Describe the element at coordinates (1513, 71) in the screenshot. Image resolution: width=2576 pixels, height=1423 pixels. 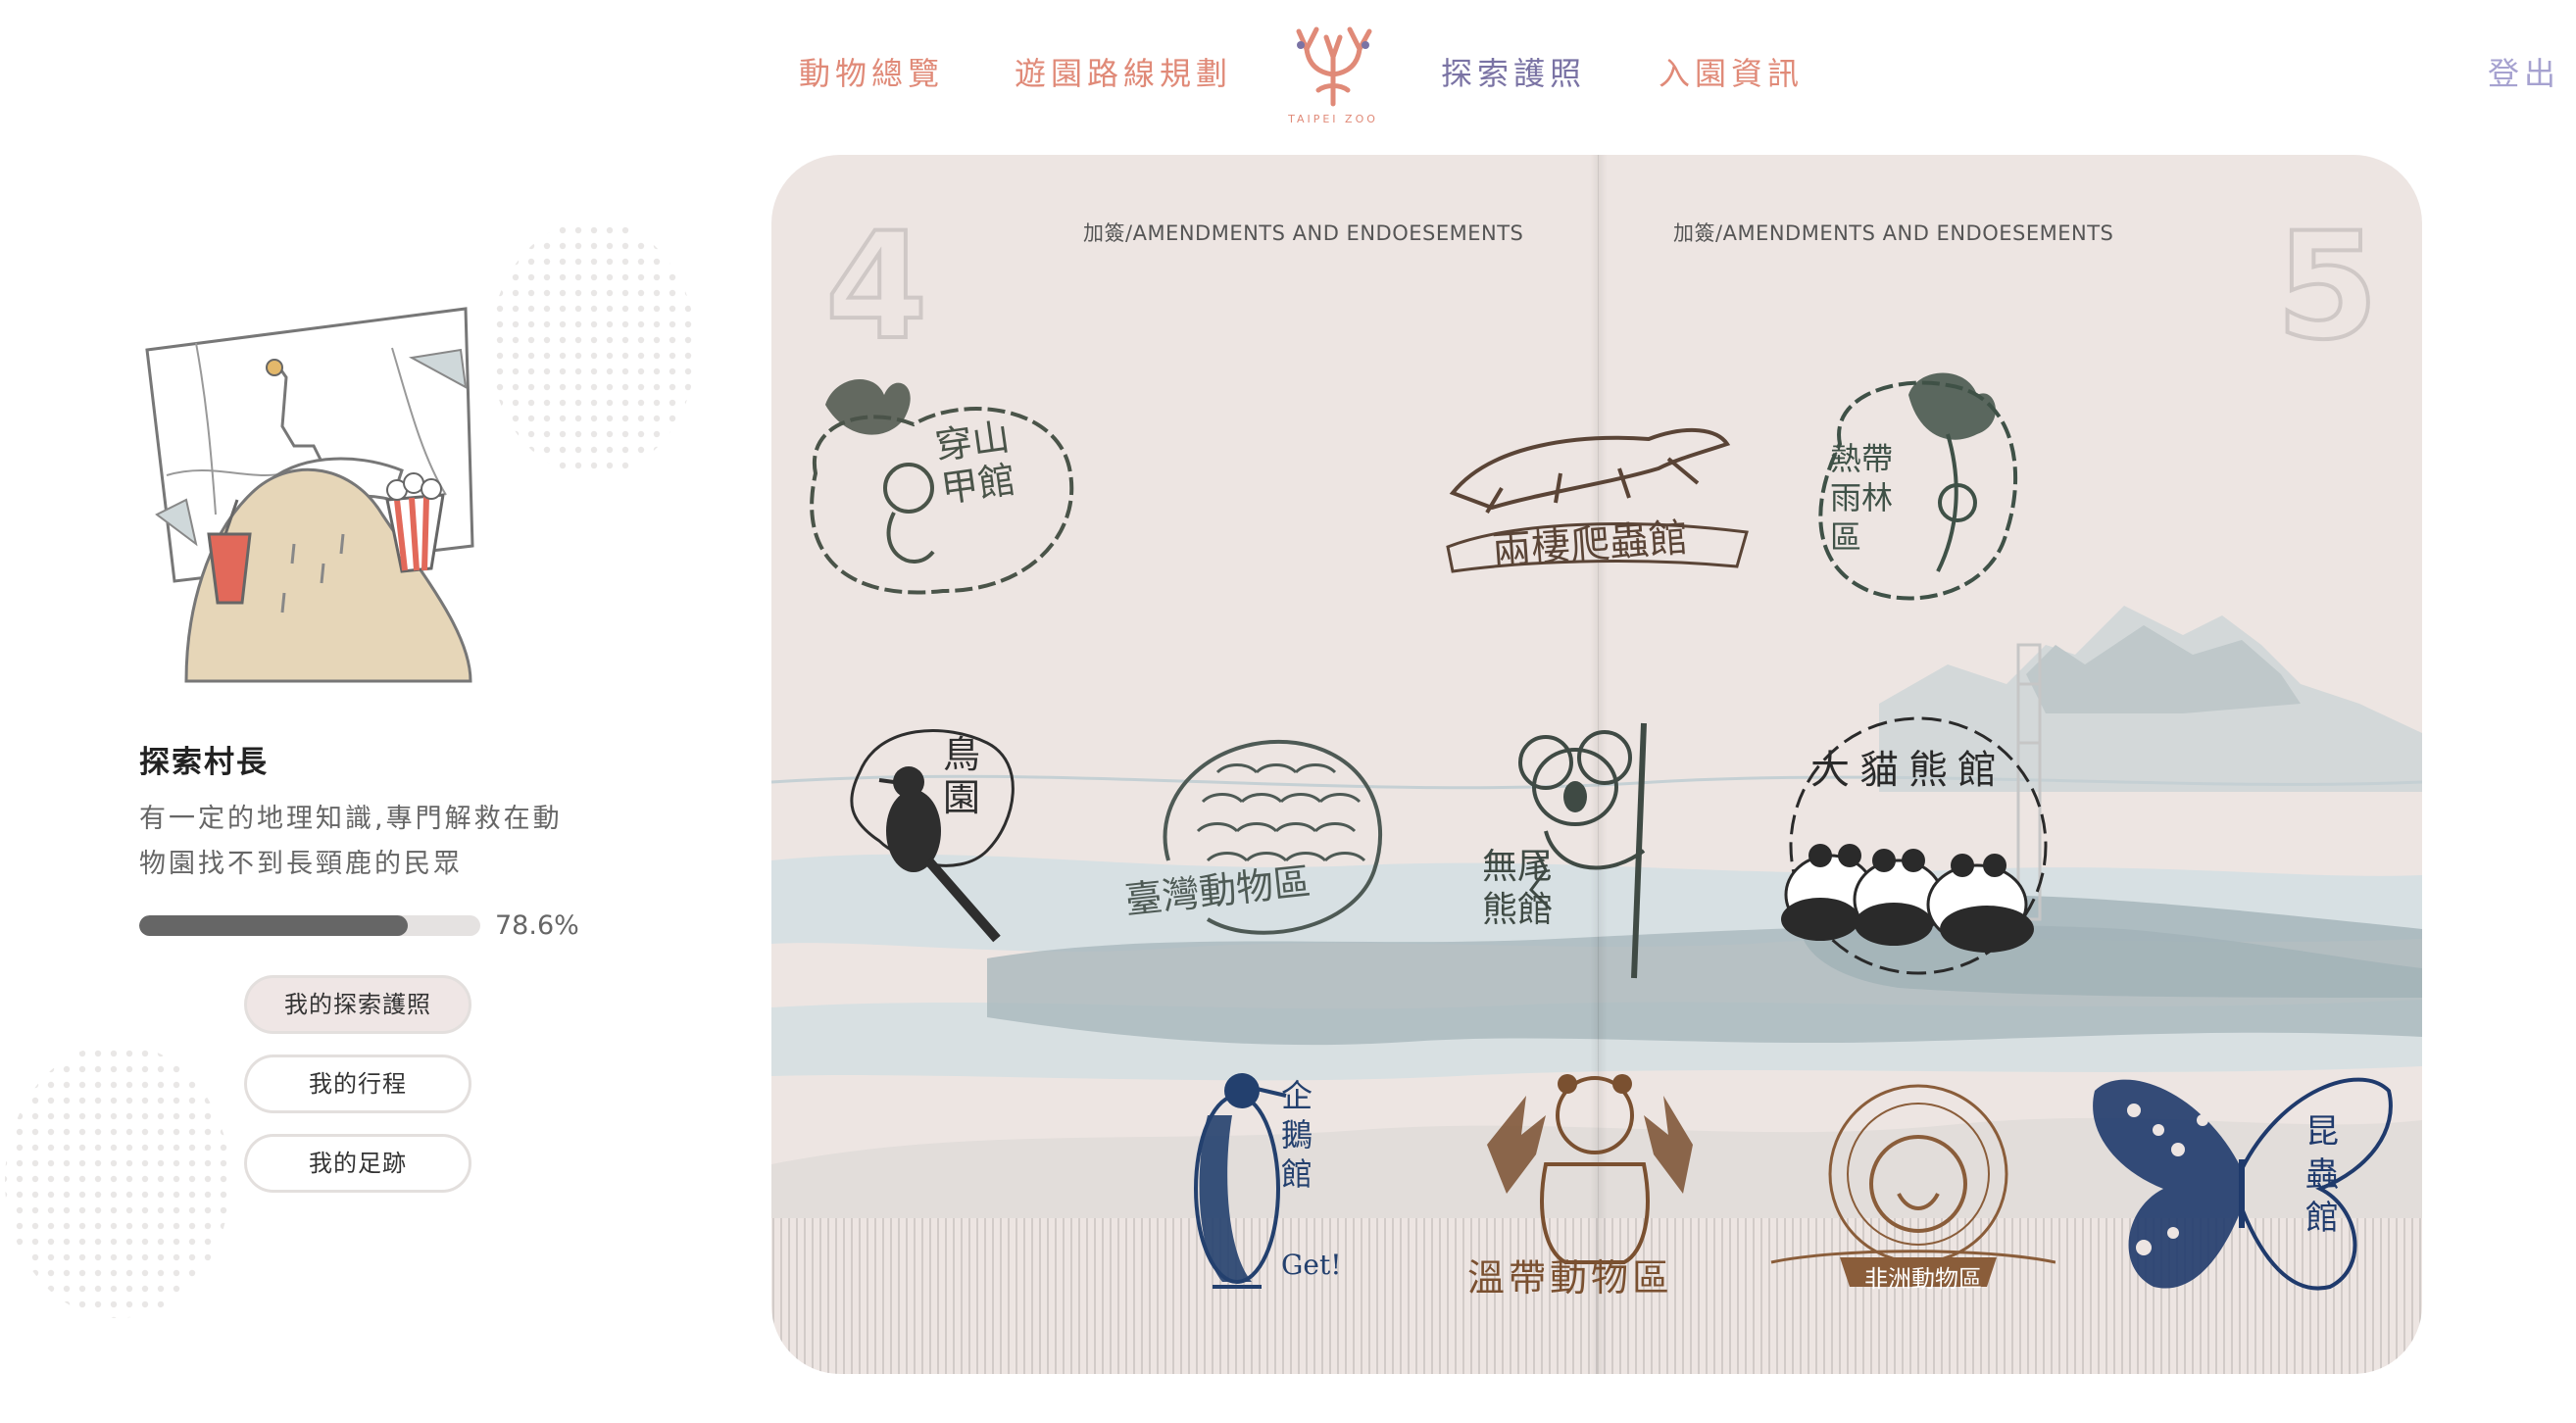
I see `nav-explore-passport: 探索護照` at that location.